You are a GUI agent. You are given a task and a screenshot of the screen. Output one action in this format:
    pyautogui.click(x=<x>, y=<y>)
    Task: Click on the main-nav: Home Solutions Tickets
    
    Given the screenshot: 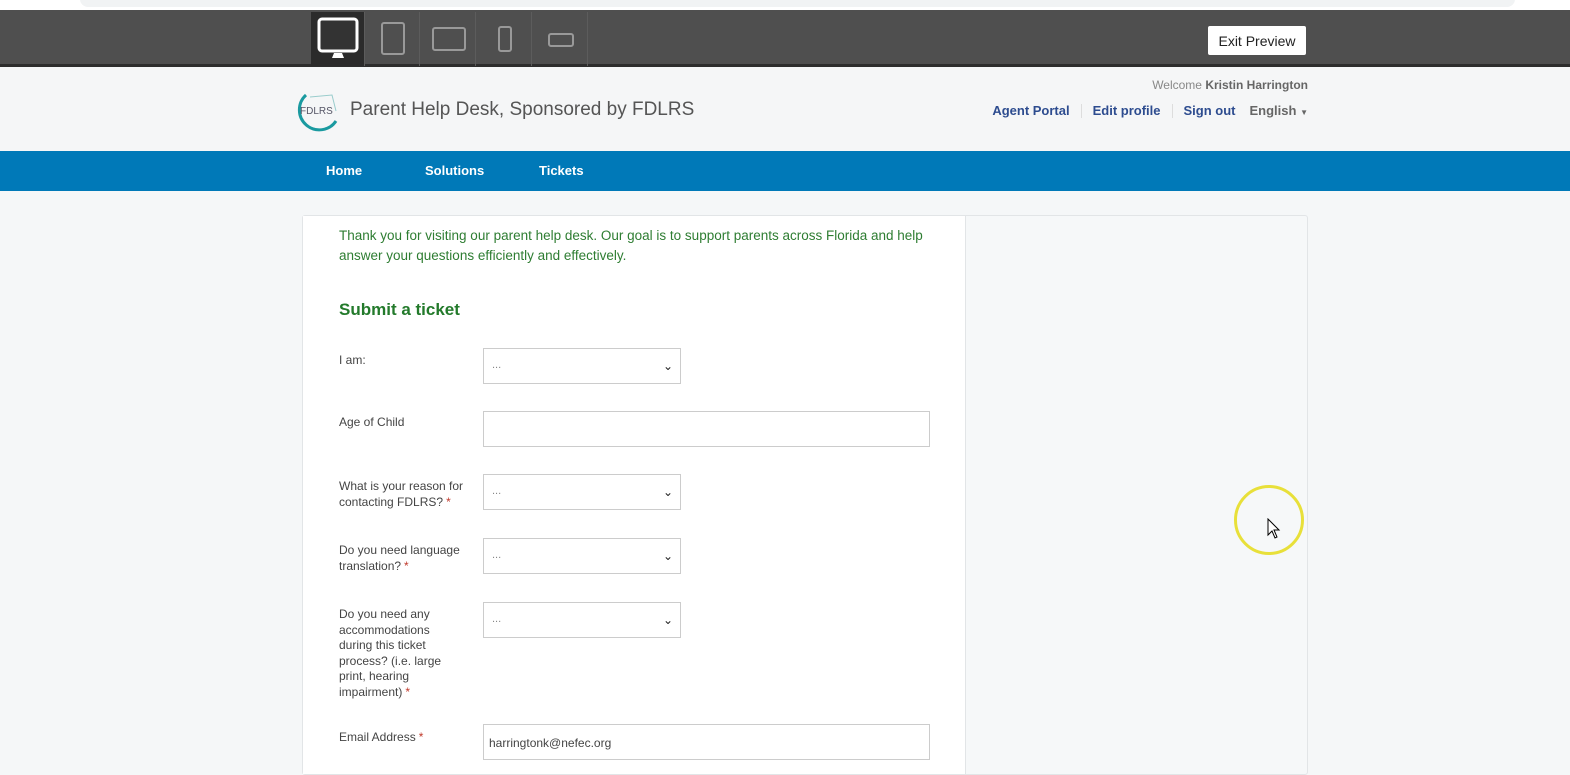 What is the action you would take?
    pyautogui.click(x=785, y=171)
    